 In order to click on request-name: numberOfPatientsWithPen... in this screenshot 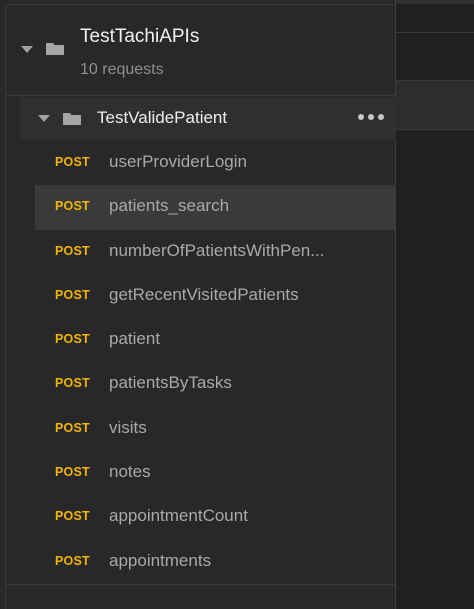, I will do `click(217, 250)`.